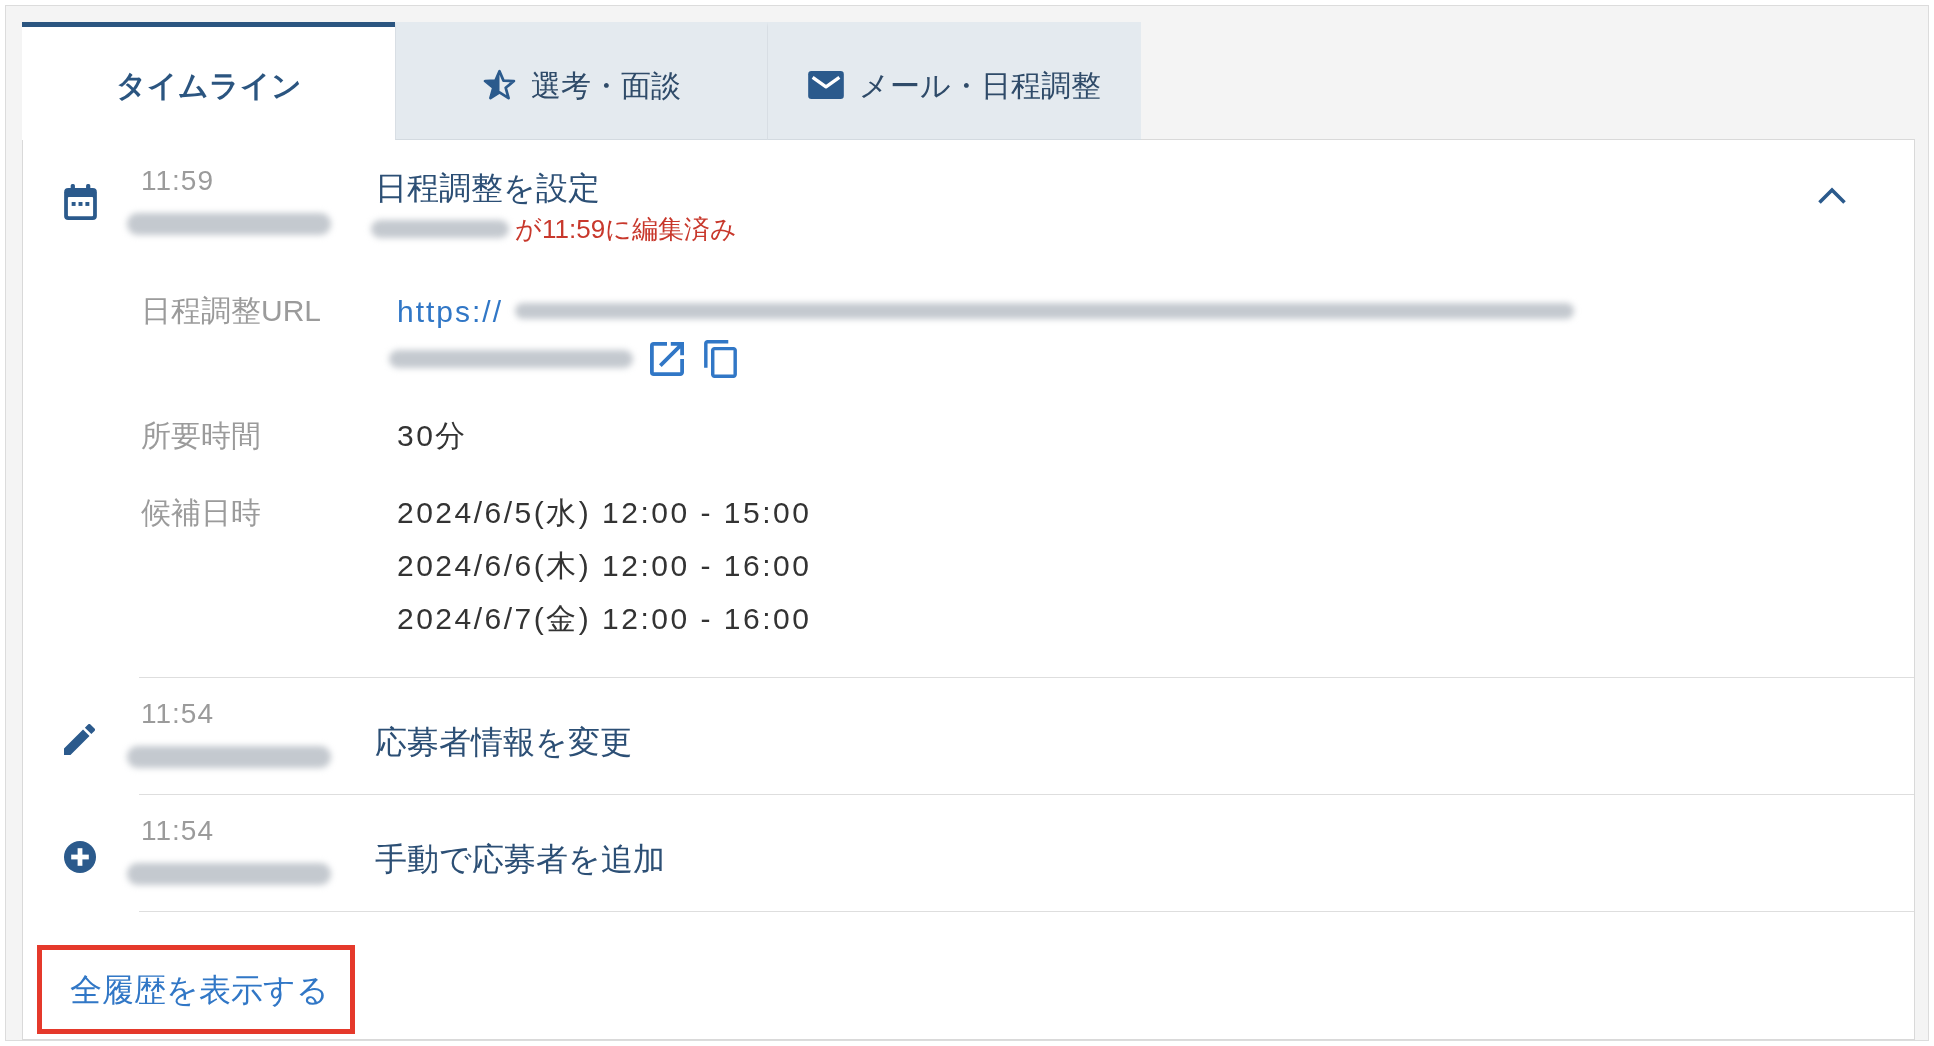  Describe the element at coordinates (604, 619) in the screenshot. I see `detail-value: 2024/6/7(金) 12:00 - 16:00` at that location.